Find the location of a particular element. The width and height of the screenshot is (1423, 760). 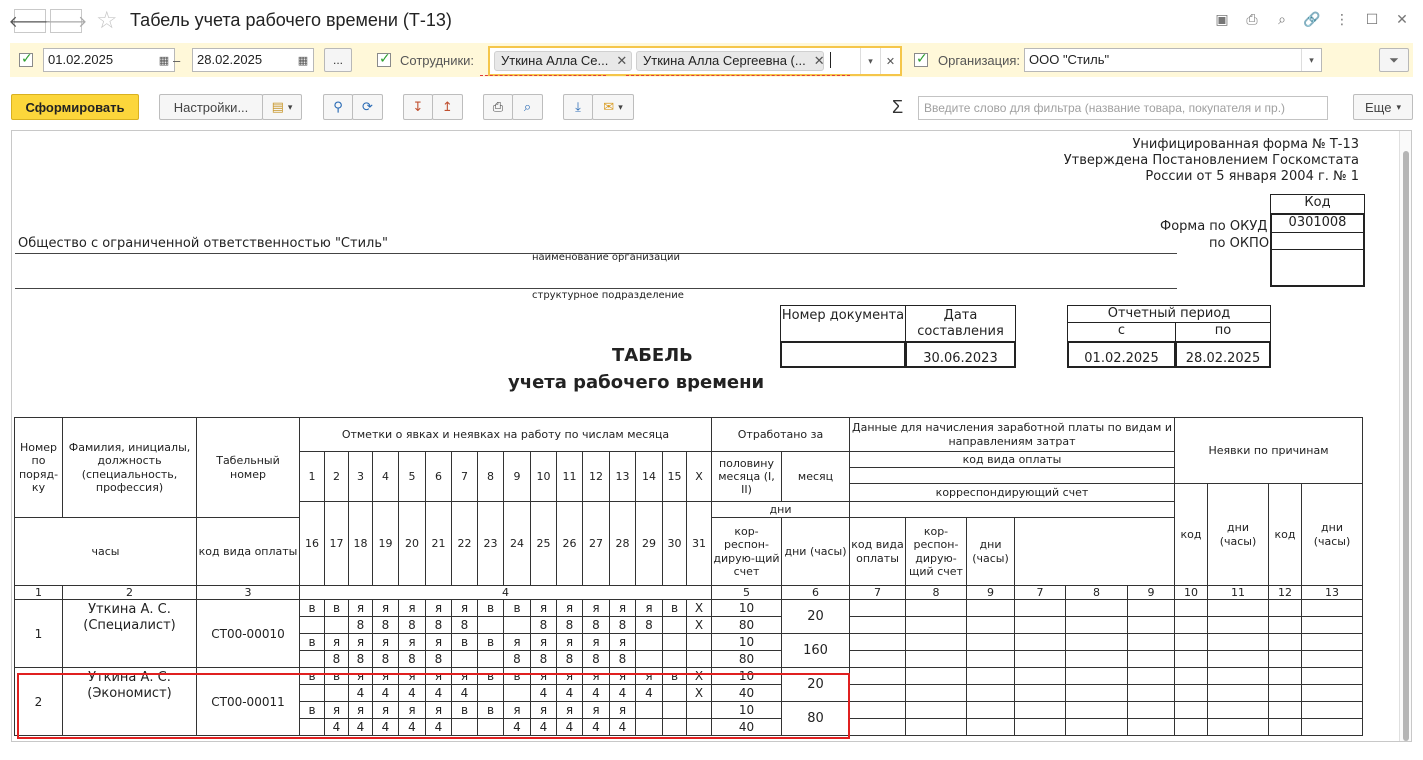

maximize-icon: ☐ is located at coordinates (1372, 19).